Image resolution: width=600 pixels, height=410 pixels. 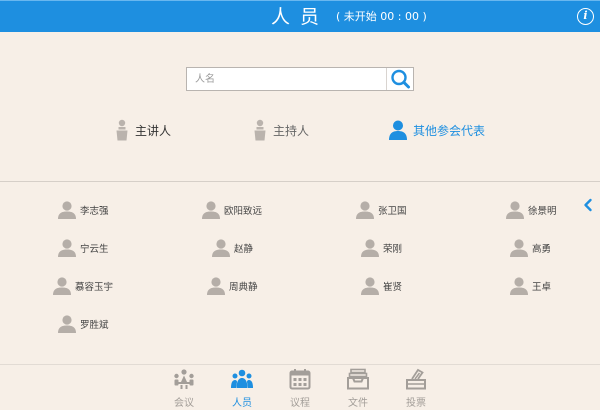 I want to click on nav-tab-people: 人员, so click(x=242, y=388).